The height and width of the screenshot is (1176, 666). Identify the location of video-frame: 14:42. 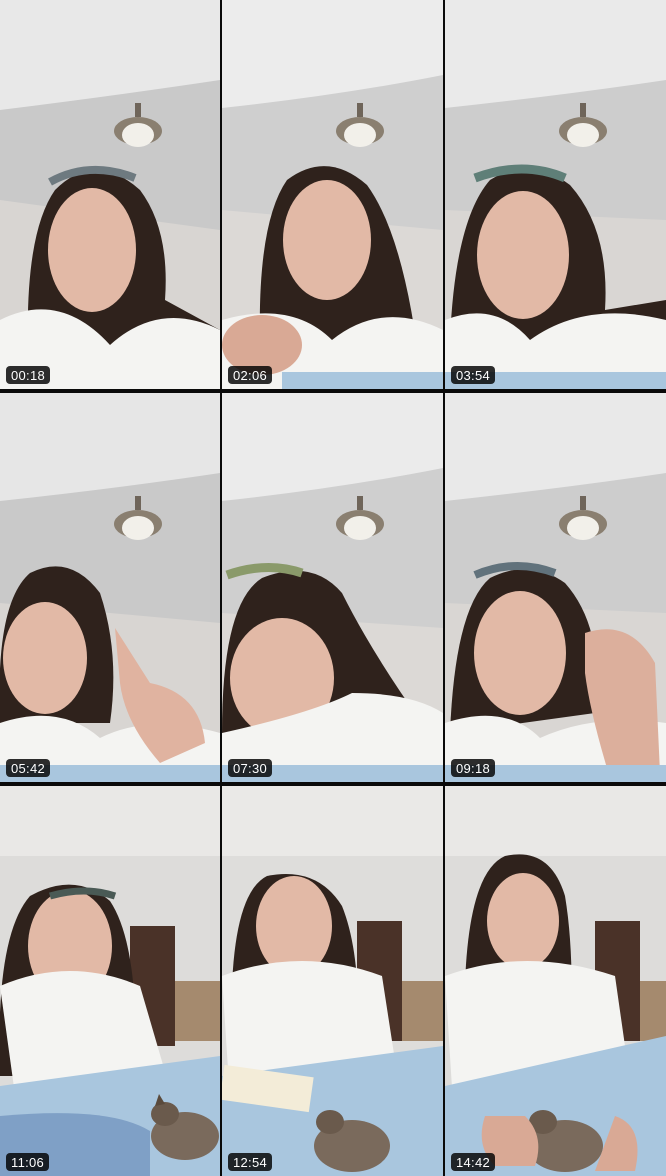
(555, 981).